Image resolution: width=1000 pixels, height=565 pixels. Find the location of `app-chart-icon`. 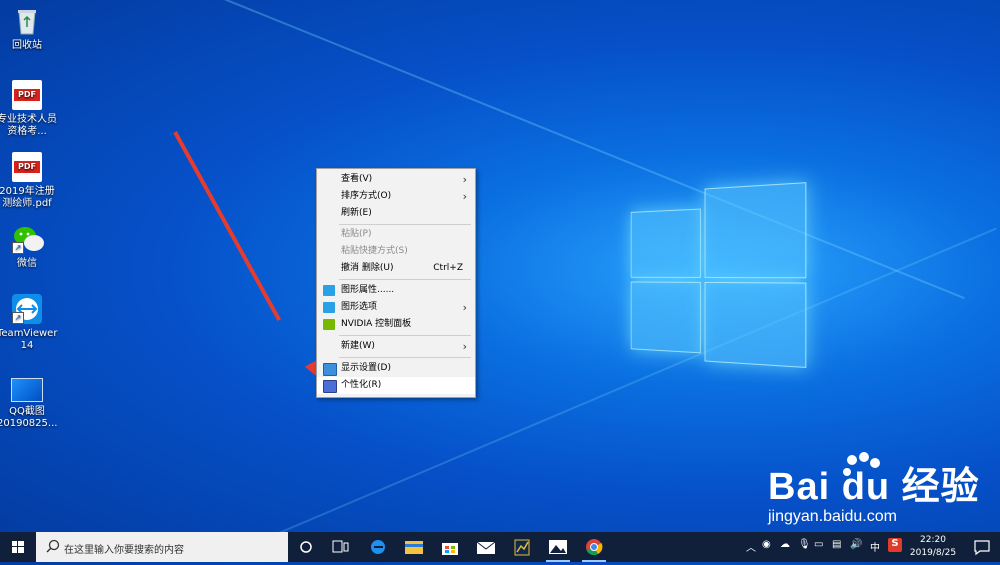

app-chart-icon is located at coordinates (522, 547).